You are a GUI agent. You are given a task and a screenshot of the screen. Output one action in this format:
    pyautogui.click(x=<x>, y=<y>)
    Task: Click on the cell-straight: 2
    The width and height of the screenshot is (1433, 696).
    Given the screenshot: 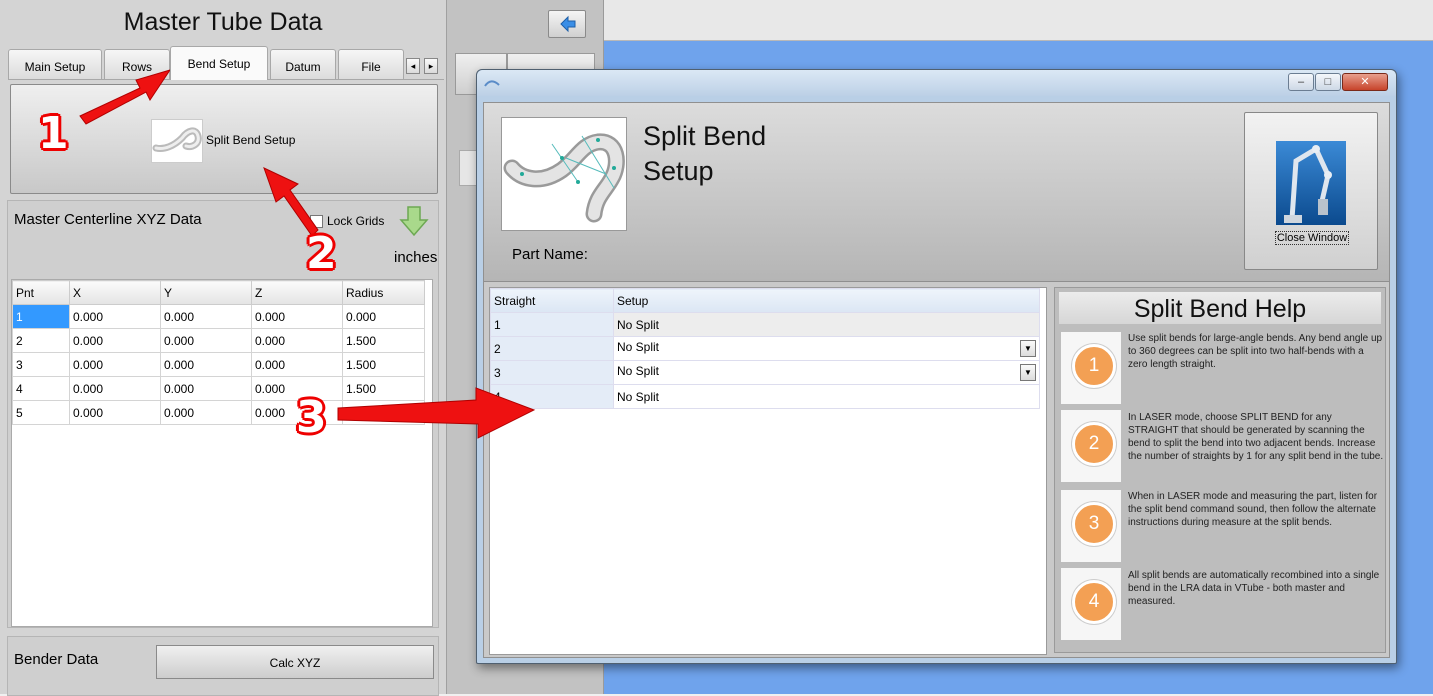 What is the action you would take?
    pyautogui.click(x=552, y=348)
    